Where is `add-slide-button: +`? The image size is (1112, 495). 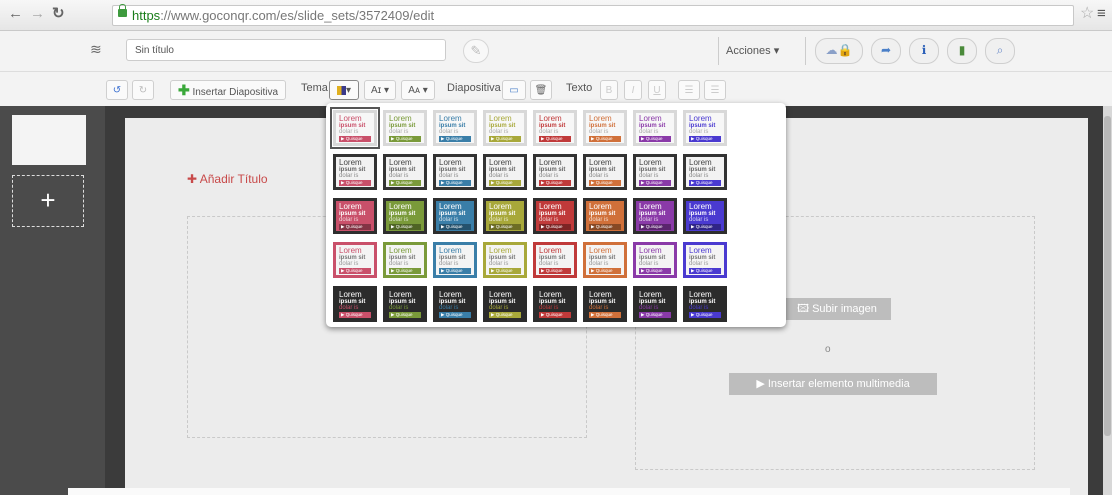 add-slide-button: + is located at coordinates (48, 201).